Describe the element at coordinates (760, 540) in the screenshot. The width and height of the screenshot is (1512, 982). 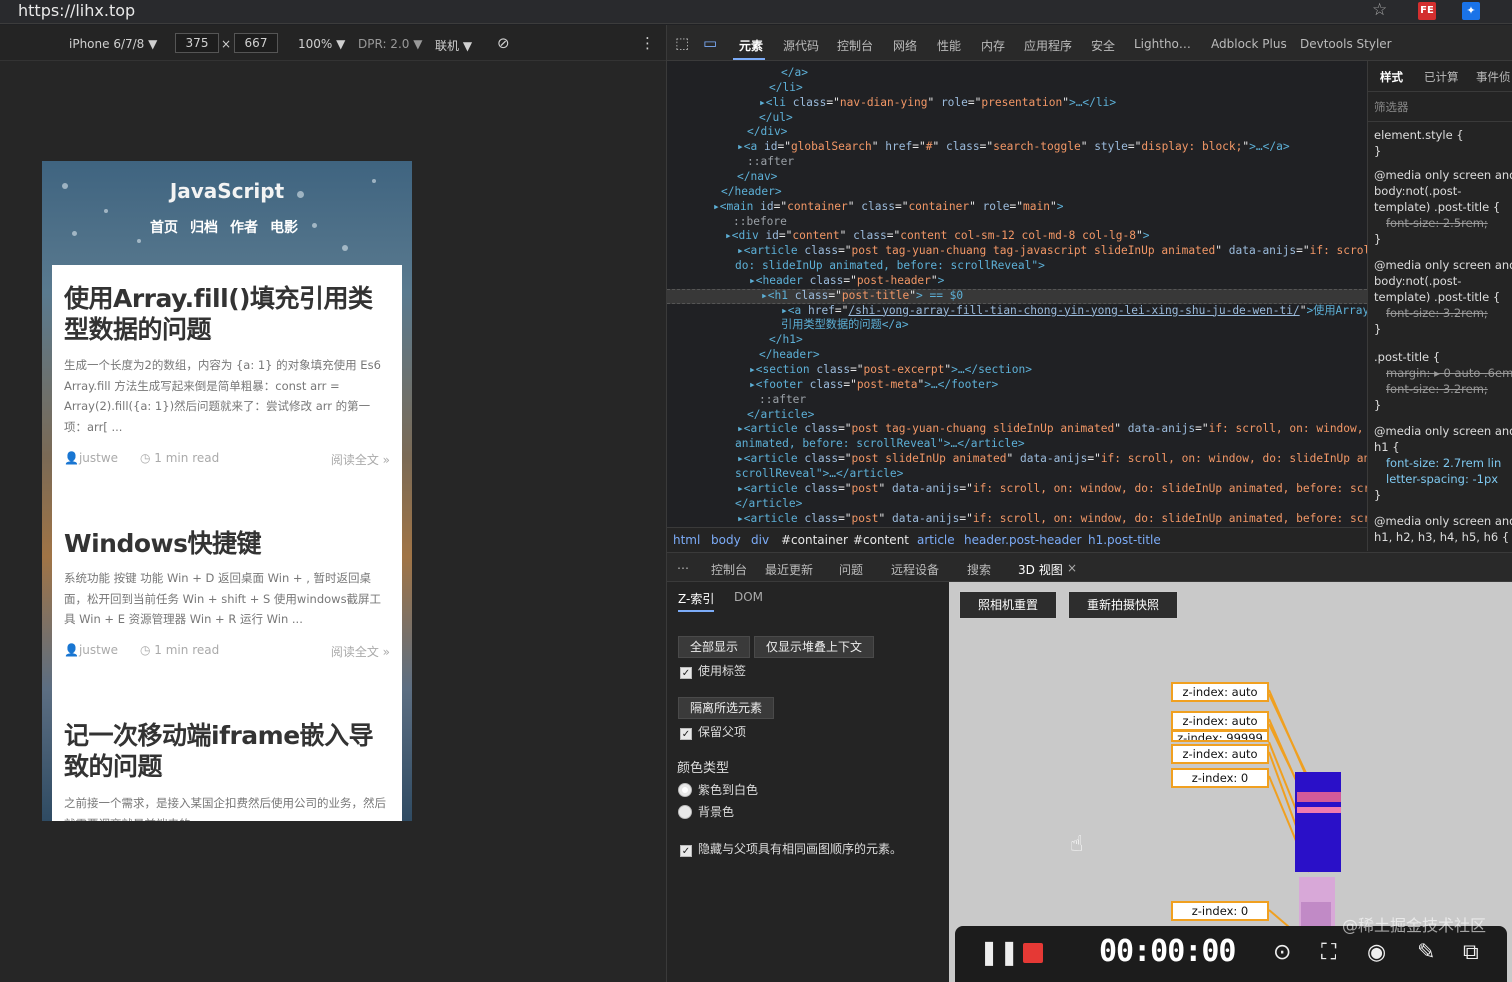
I see `breadcrumb-item: div` at that location.